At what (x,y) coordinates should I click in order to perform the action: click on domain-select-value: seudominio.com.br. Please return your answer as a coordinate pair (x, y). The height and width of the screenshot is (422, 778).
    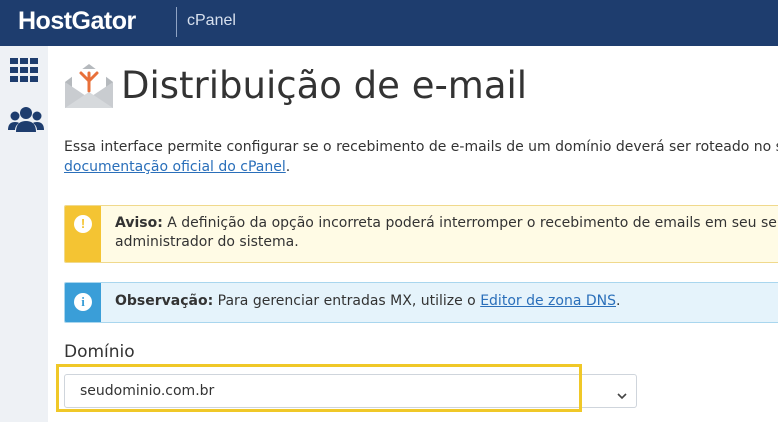
    Looking at the image, I should click on (147, 391).